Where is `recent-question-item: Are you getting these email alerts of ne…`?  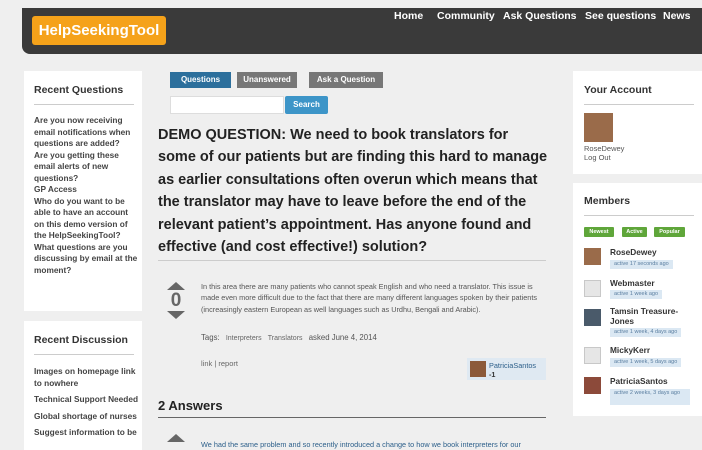
recent-question-item: Are you getting these email alerts of ne… is located at coordinates (86, 167).